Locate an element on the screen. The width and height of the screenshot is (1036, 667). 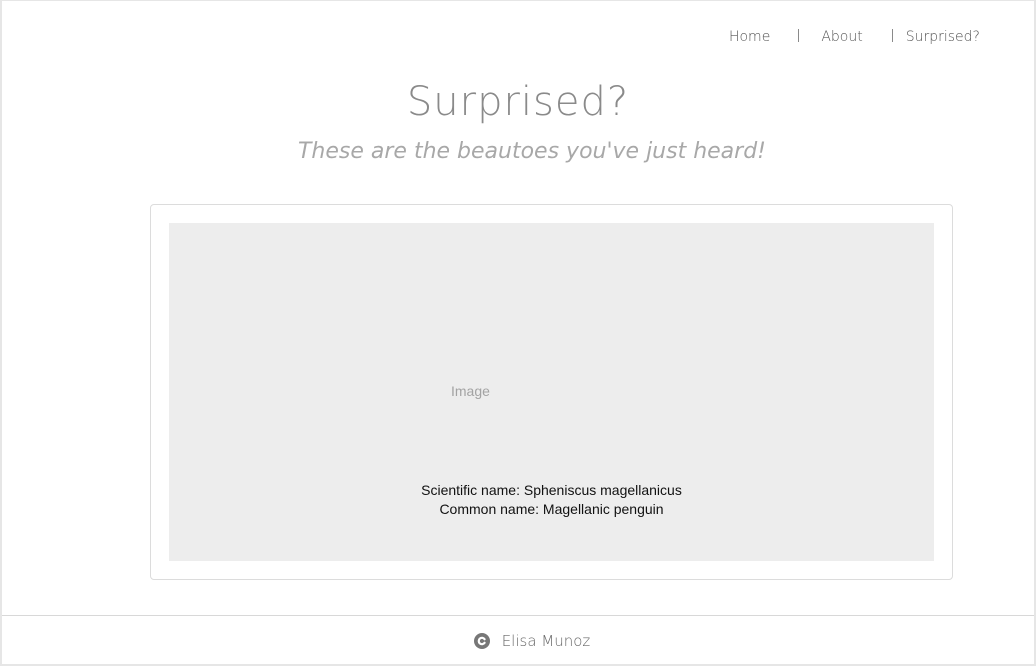
top-nav: Home About Surprised? is located at coordinates (854, 36).